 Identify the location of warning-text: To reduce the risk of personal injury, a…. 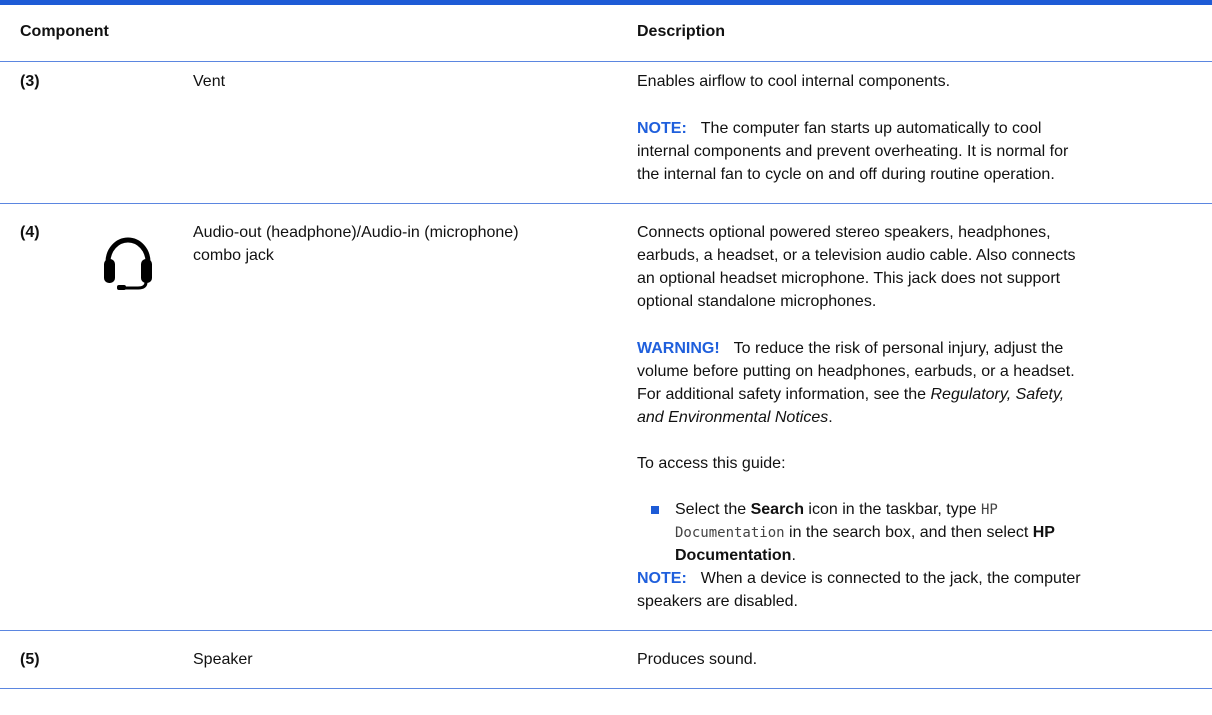
(898, 348).